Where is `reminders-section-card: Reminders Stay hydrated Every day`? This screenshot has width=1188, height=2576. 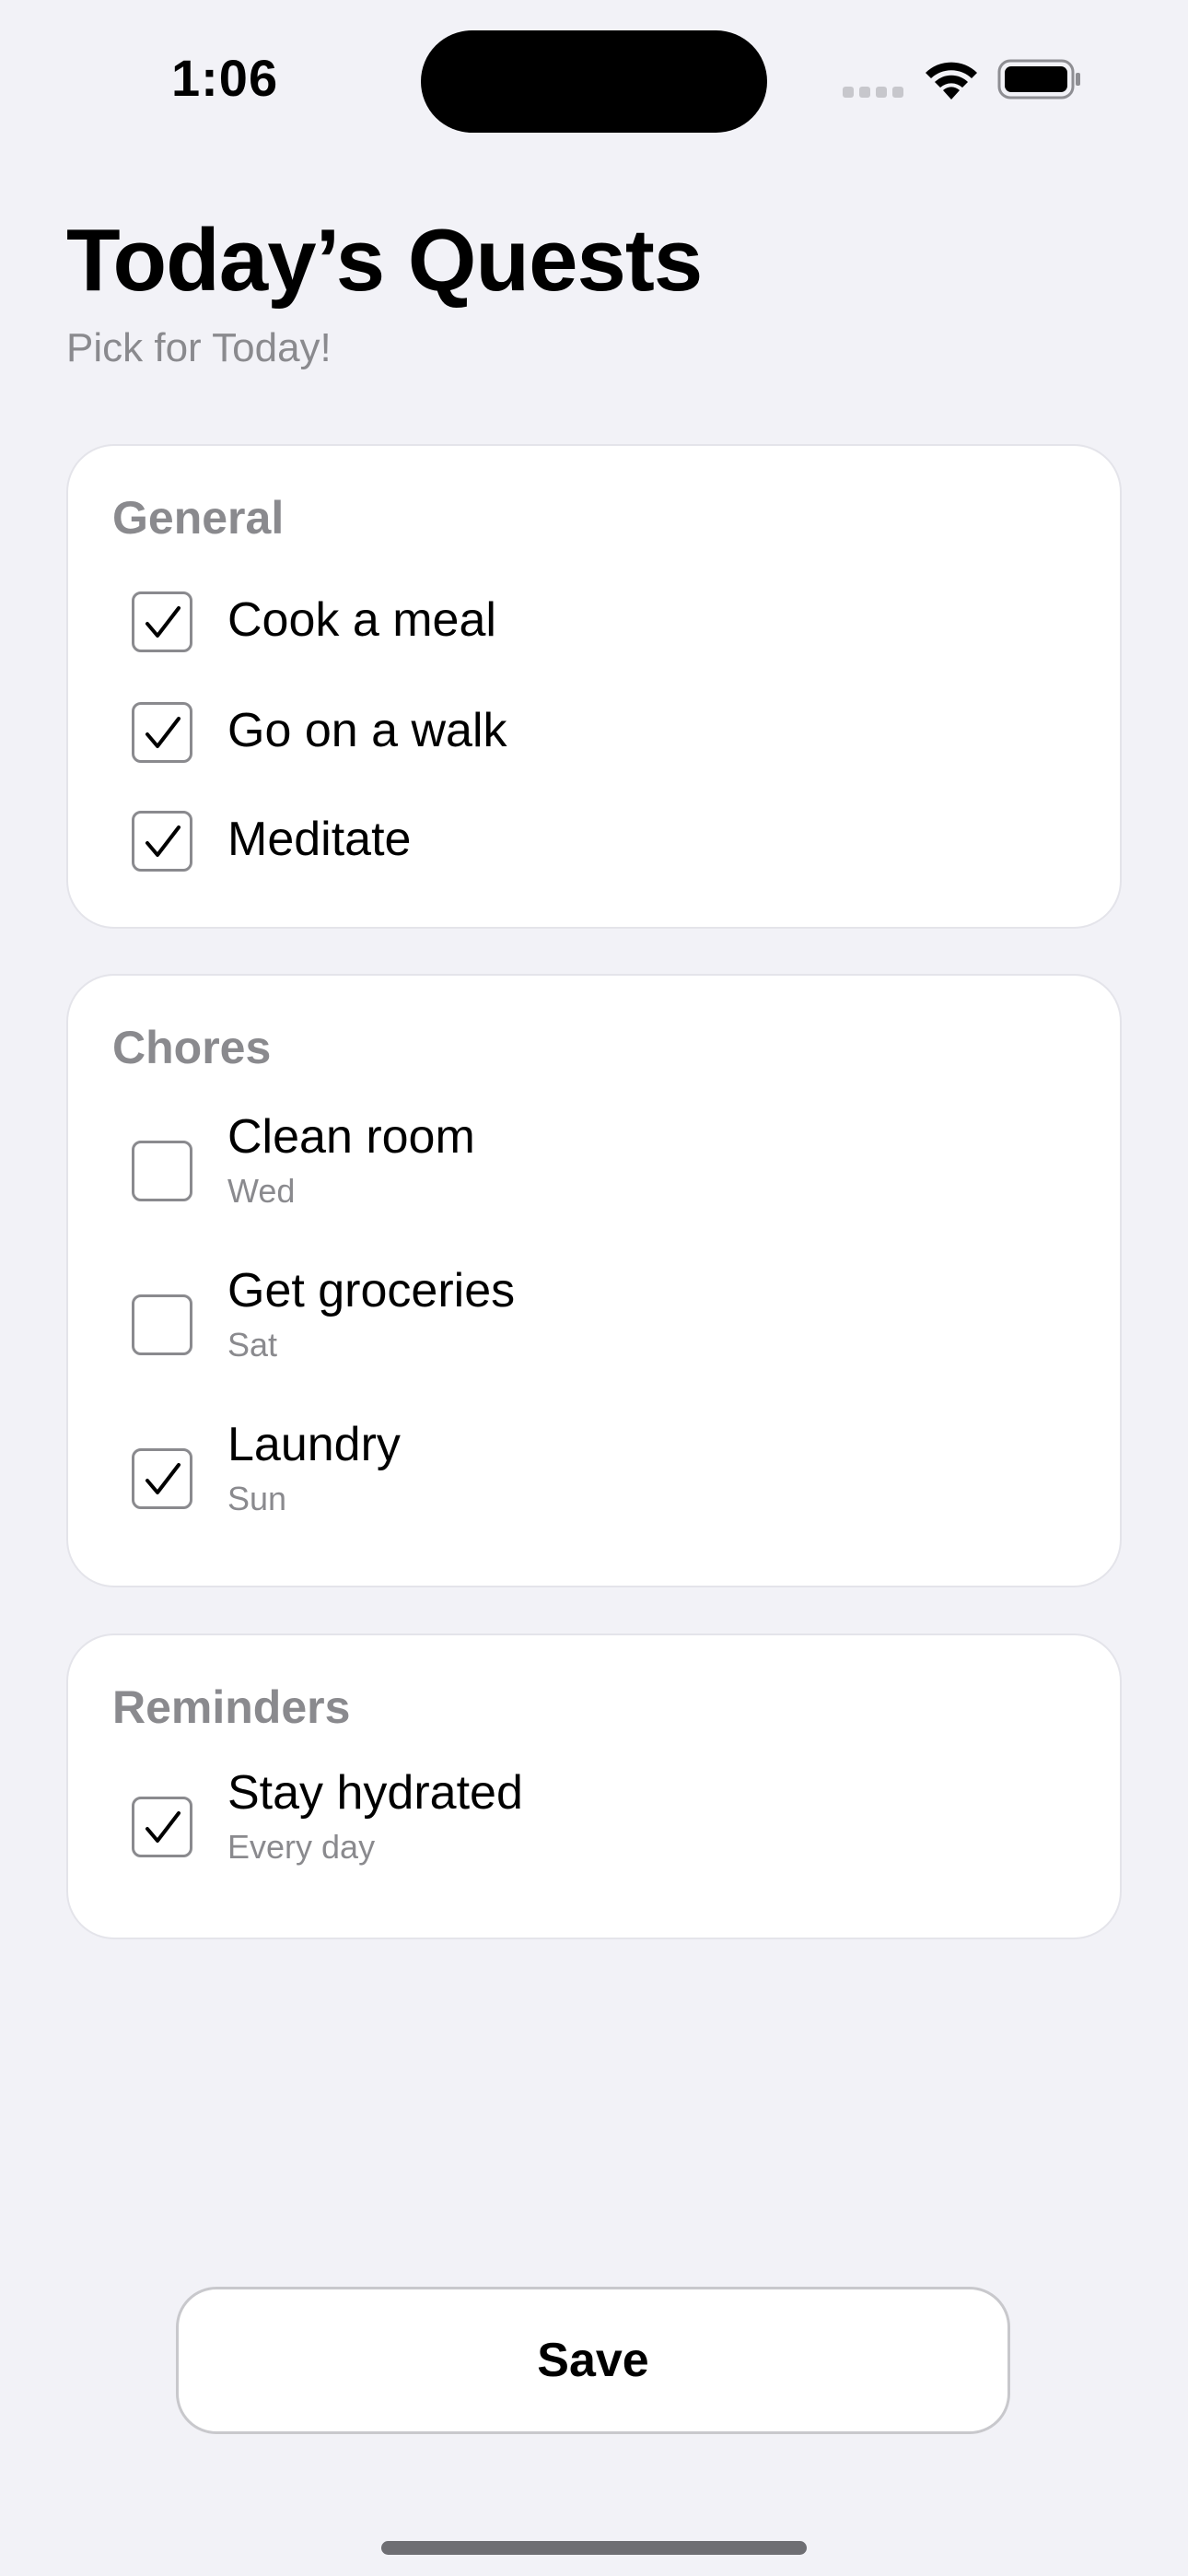 reminders-section-card: Reminders Stay hydrated Every day is located at coordinates (594, 1786).